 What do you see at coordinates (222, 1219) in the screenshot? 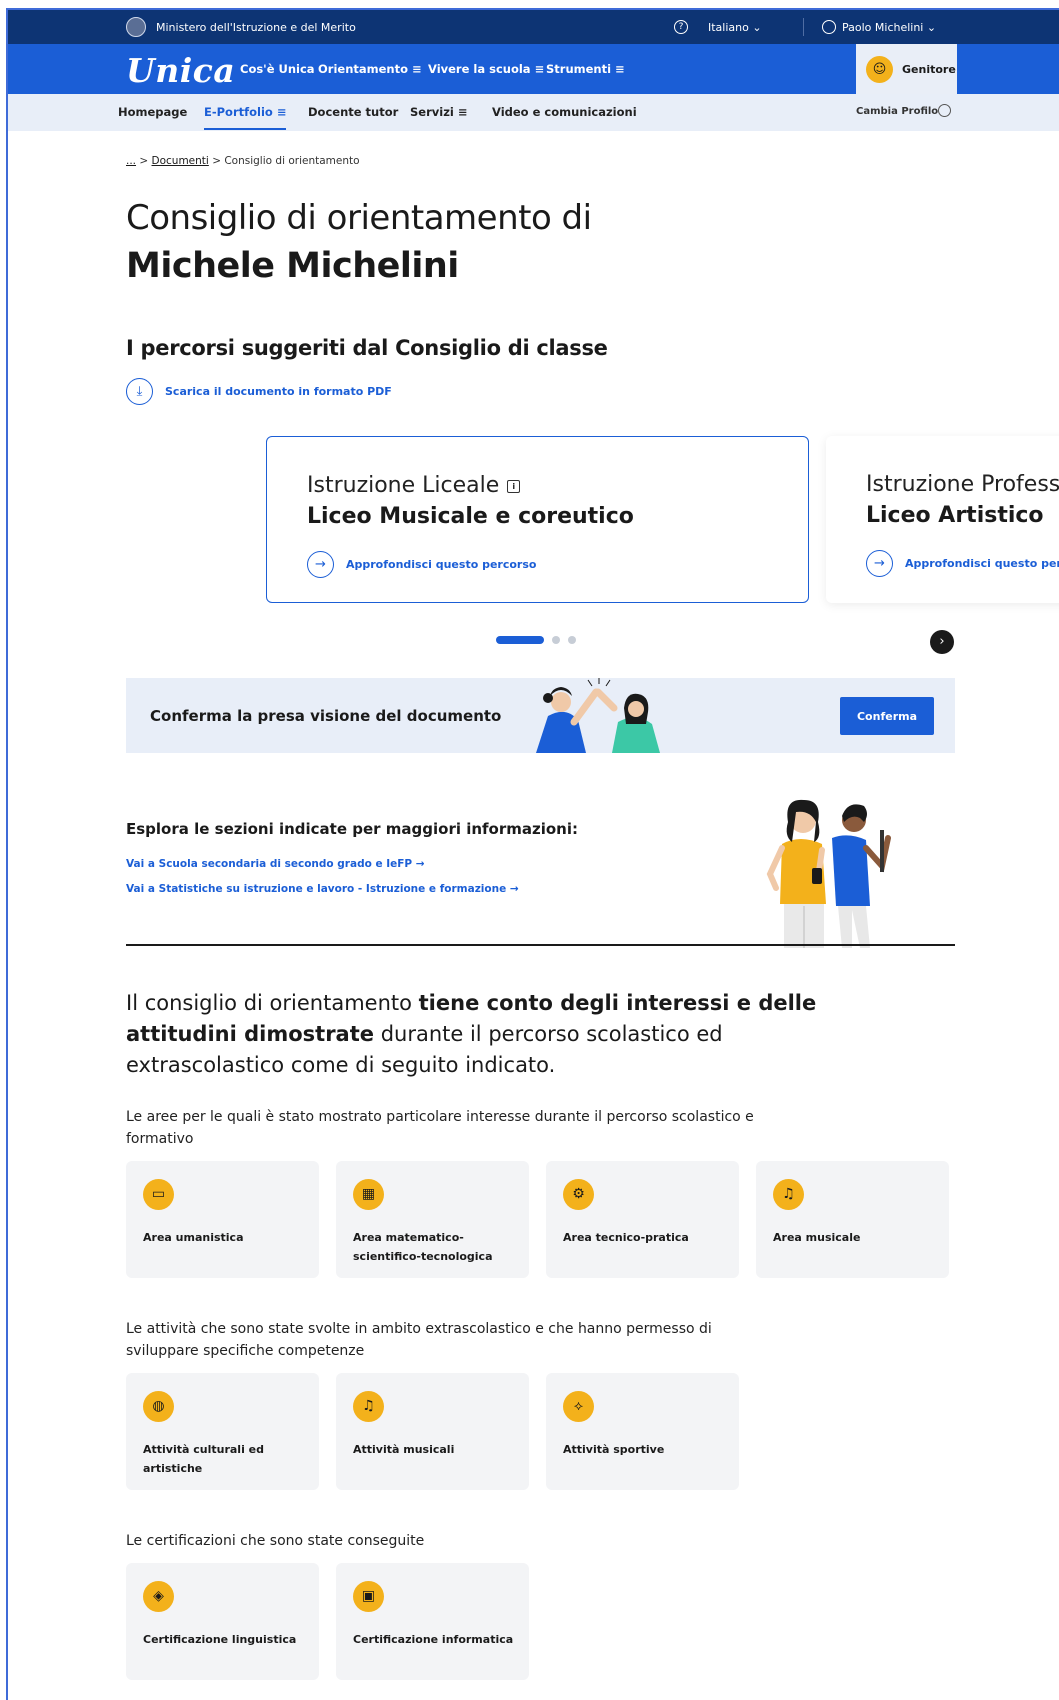
I see `interest-tile: ▭ Area umanistica` at bounding box center [222, 1219].